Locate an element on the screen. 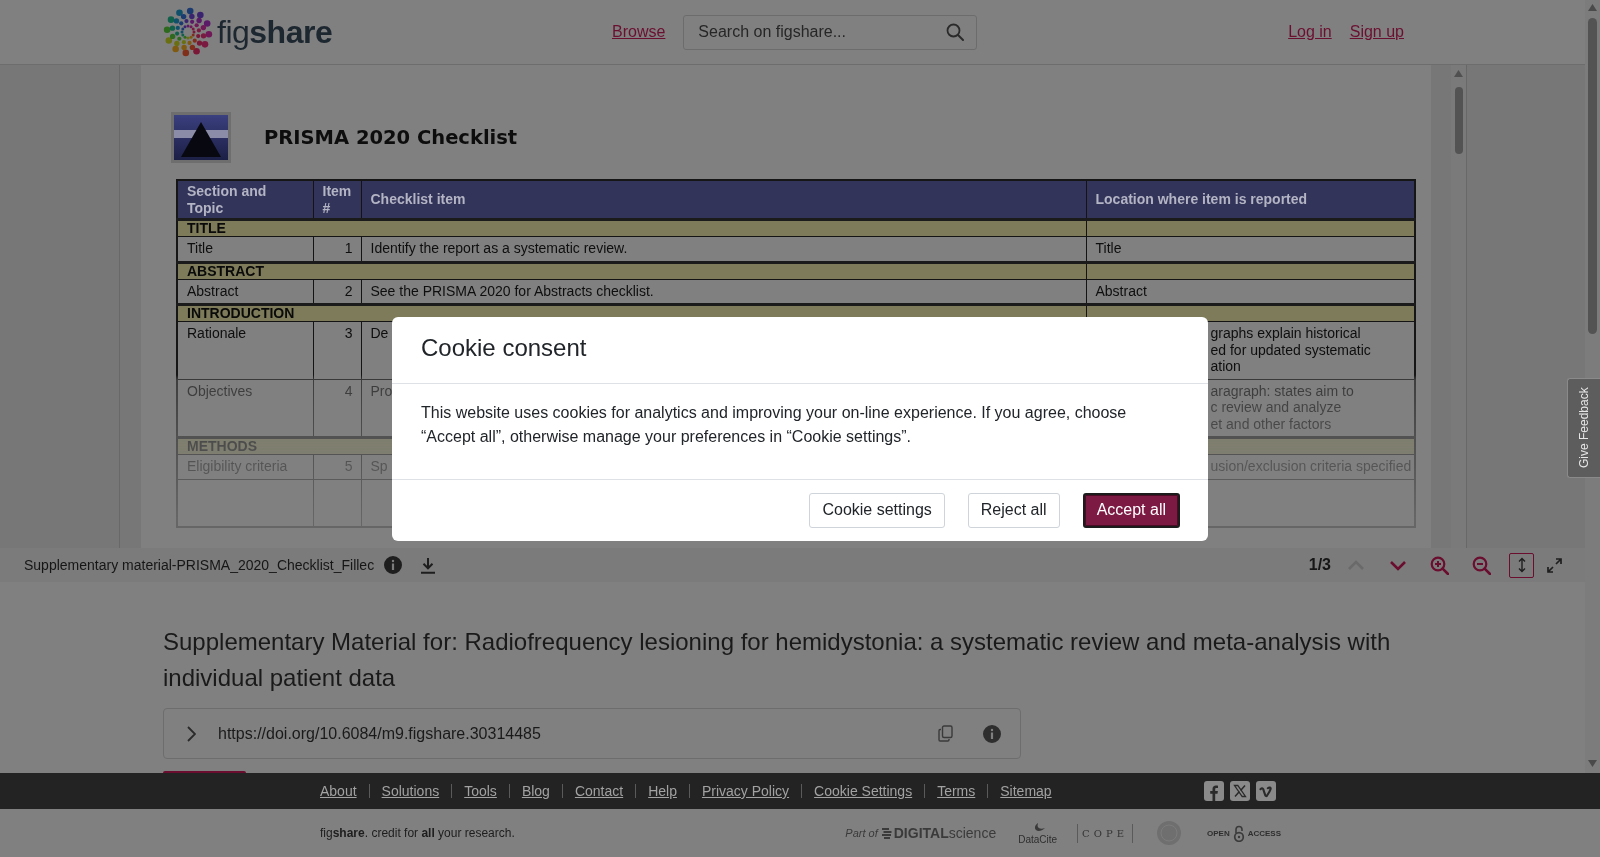  copy-icon is located at coordinates (945, 733).